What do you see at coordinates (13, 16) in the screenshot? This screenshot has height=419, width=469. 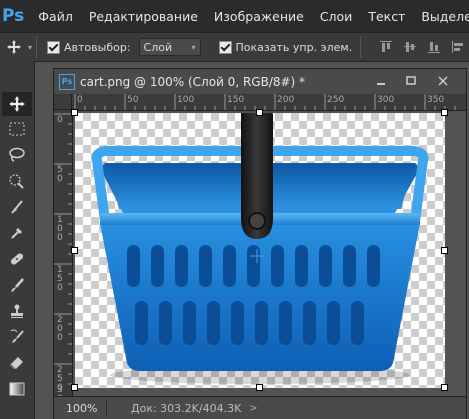 I see `app-logo: Ps` at bounding box center [13, 16].